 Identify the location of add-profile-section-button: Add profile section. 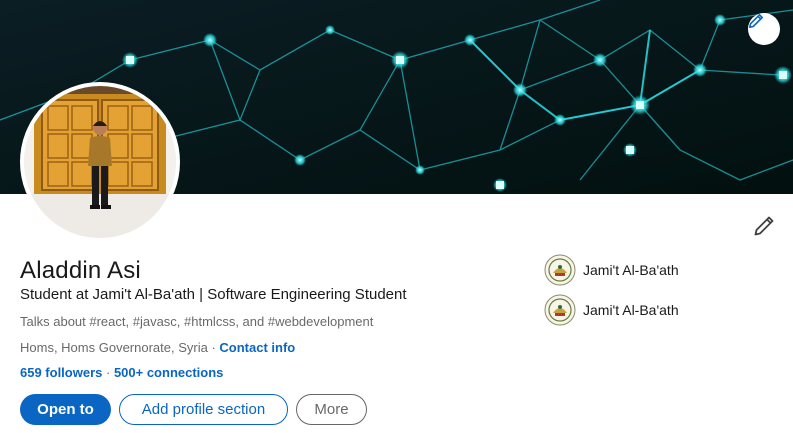
(203, 409).